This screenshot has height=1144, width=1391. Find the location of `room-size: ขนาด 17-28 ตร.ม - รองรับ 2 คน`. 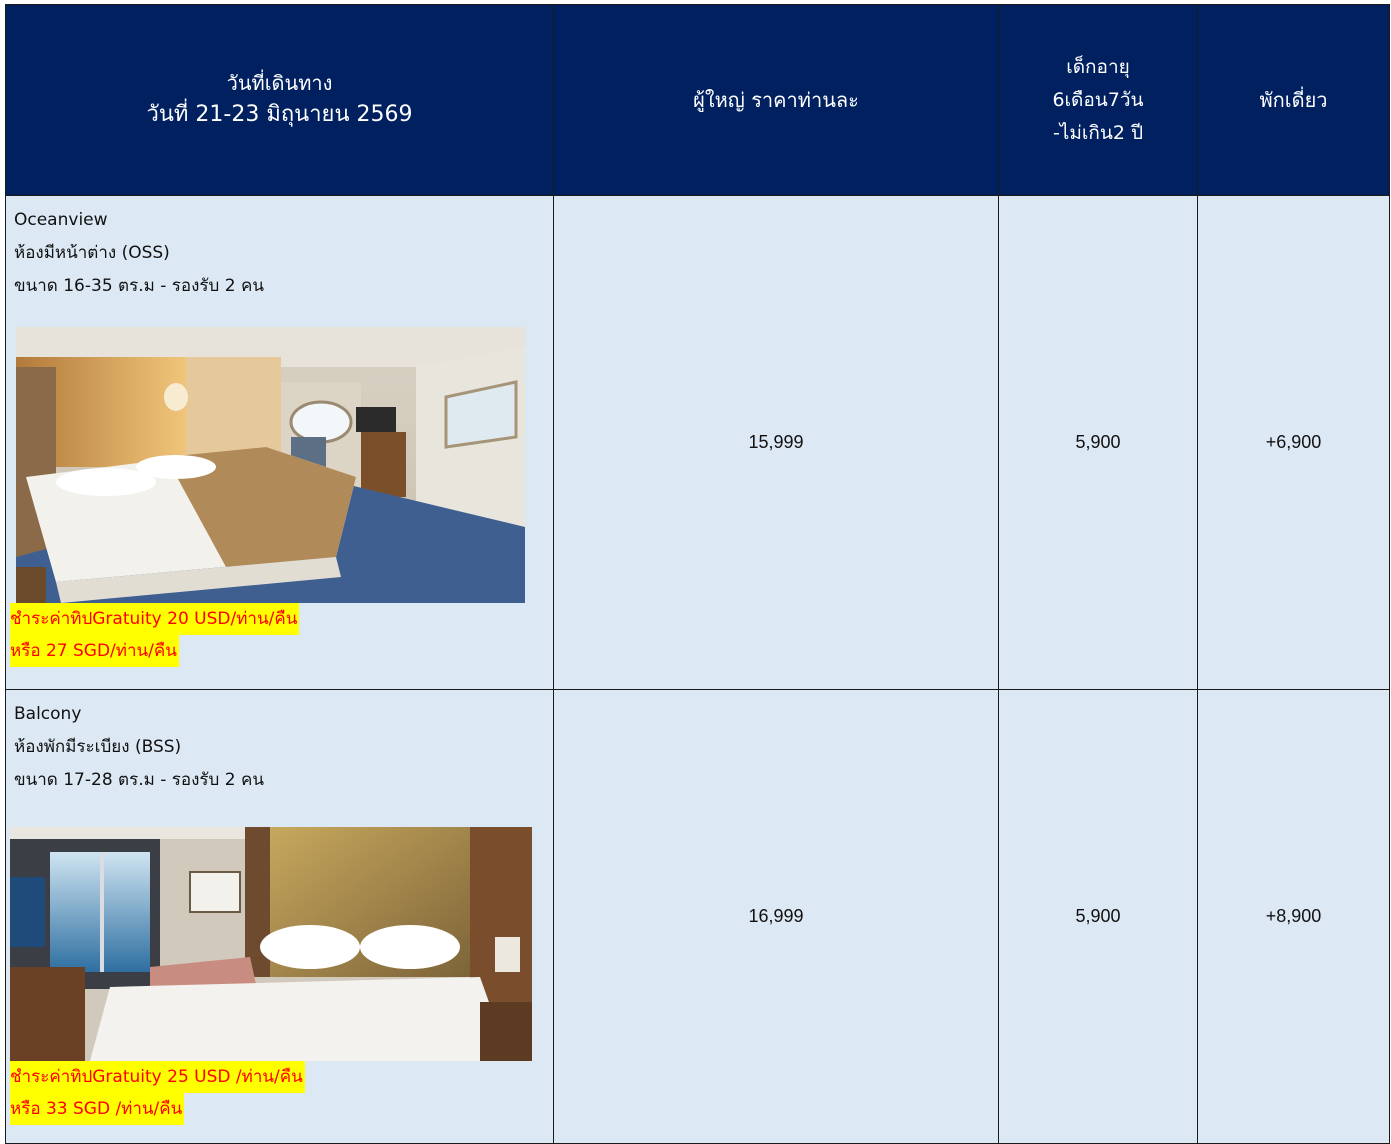

room-size: ขนาด 17-28 ตร.ม - รองรับ 2 คน is located at coordinates (139, 780).